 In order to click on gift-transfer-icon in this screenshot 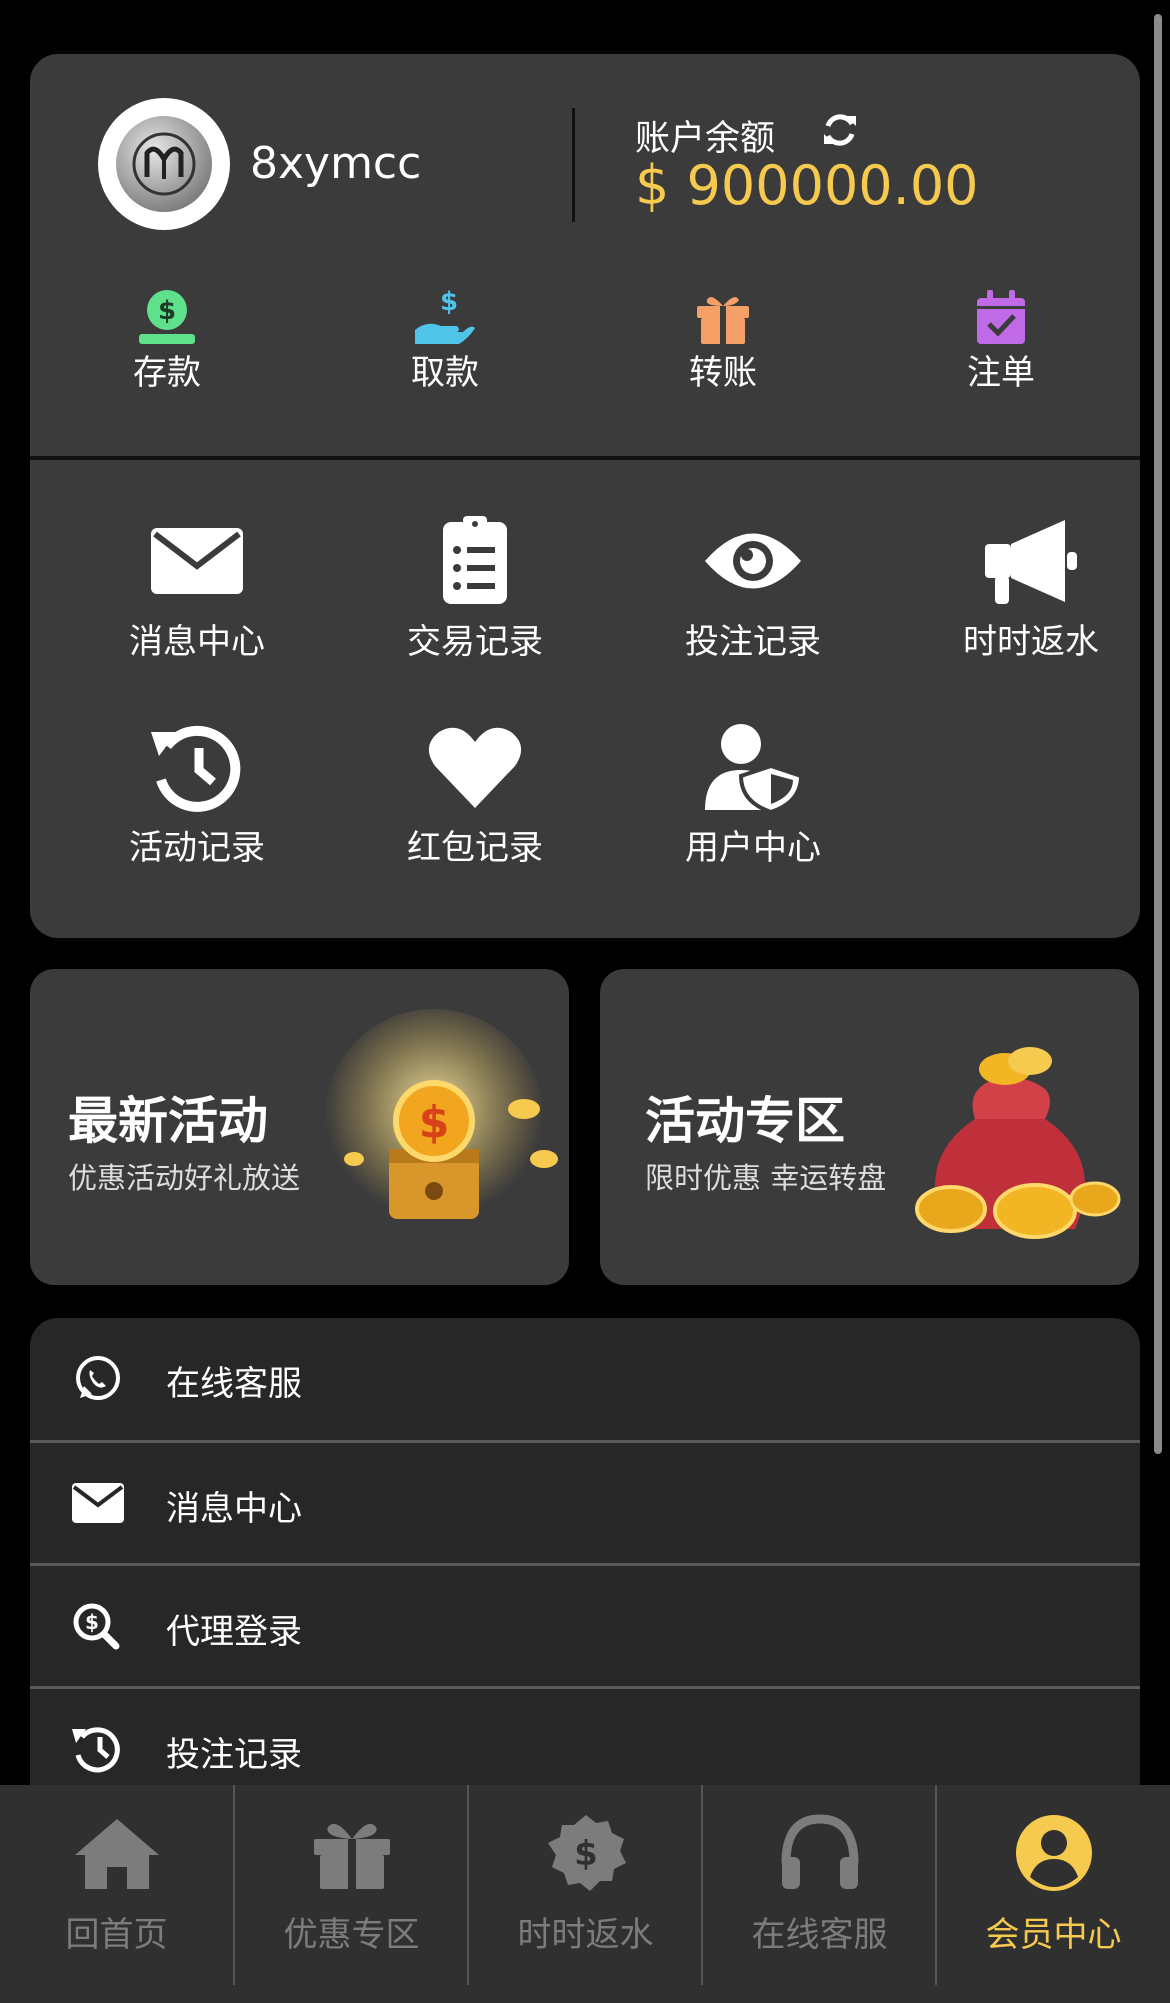, I will do `click(723, 320)`.